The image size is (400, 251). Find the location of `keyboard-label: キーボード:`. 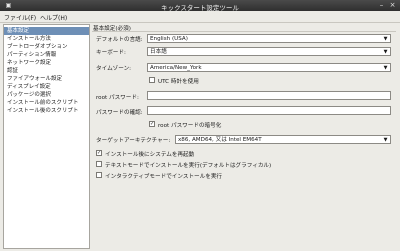

keyboard-label: キーボード: is located at coordinates (111, 53).